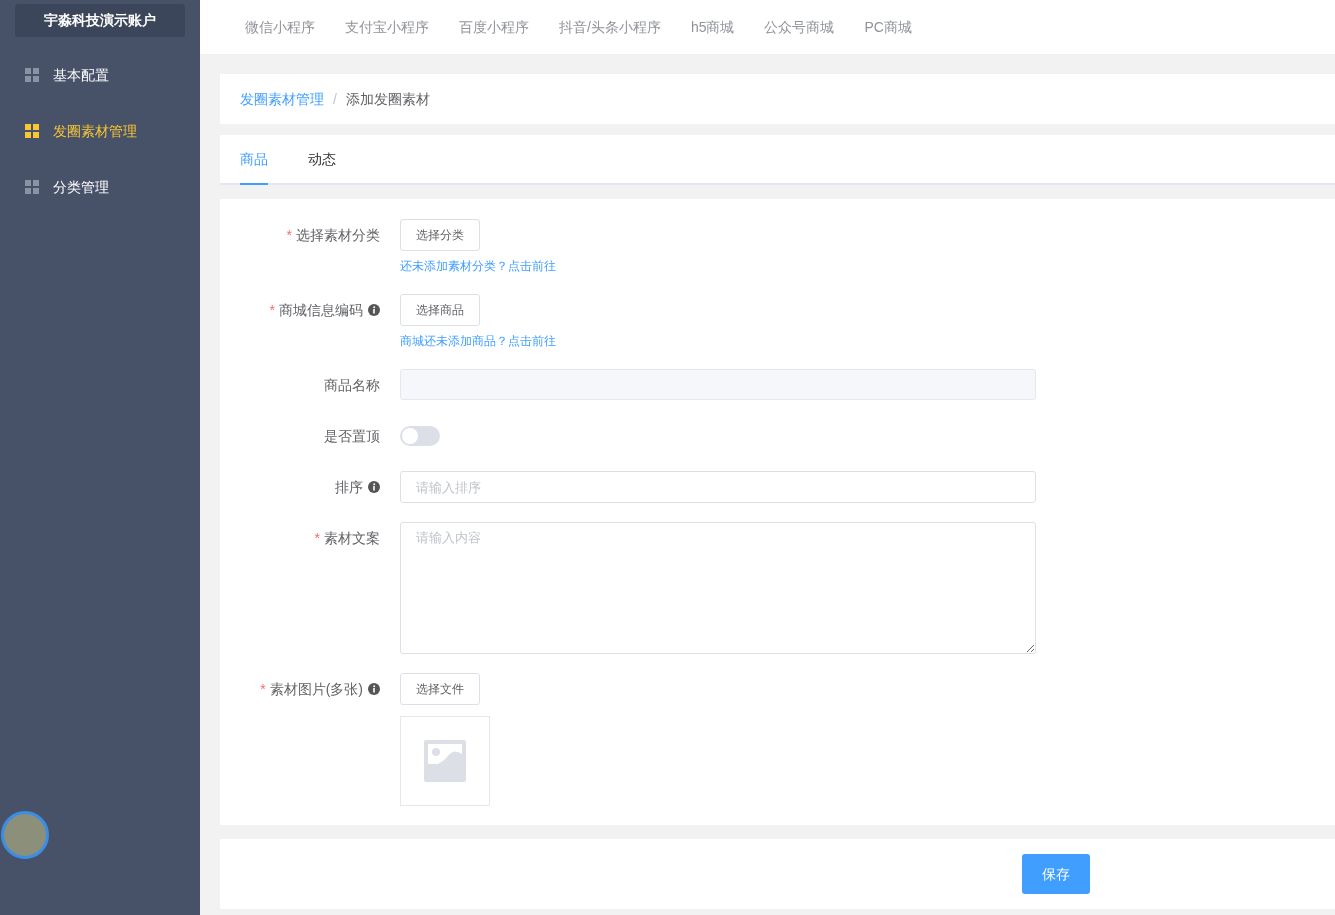 The height and width of the screenshot is (915, 1335). Describe the element at coordinates (387, 99) in the screenshot. I see `breadcrumb-current: 添加发圈素材` at that location.